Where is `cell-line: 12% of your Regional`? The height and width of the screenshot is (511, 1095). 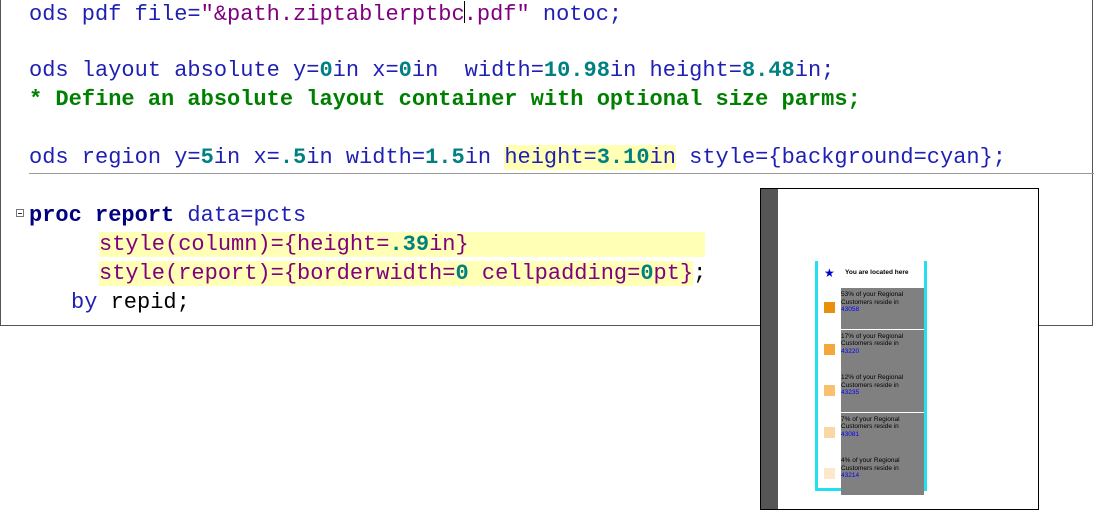 cell-line: 12% of your Regional is located at coordinates (872, 378).